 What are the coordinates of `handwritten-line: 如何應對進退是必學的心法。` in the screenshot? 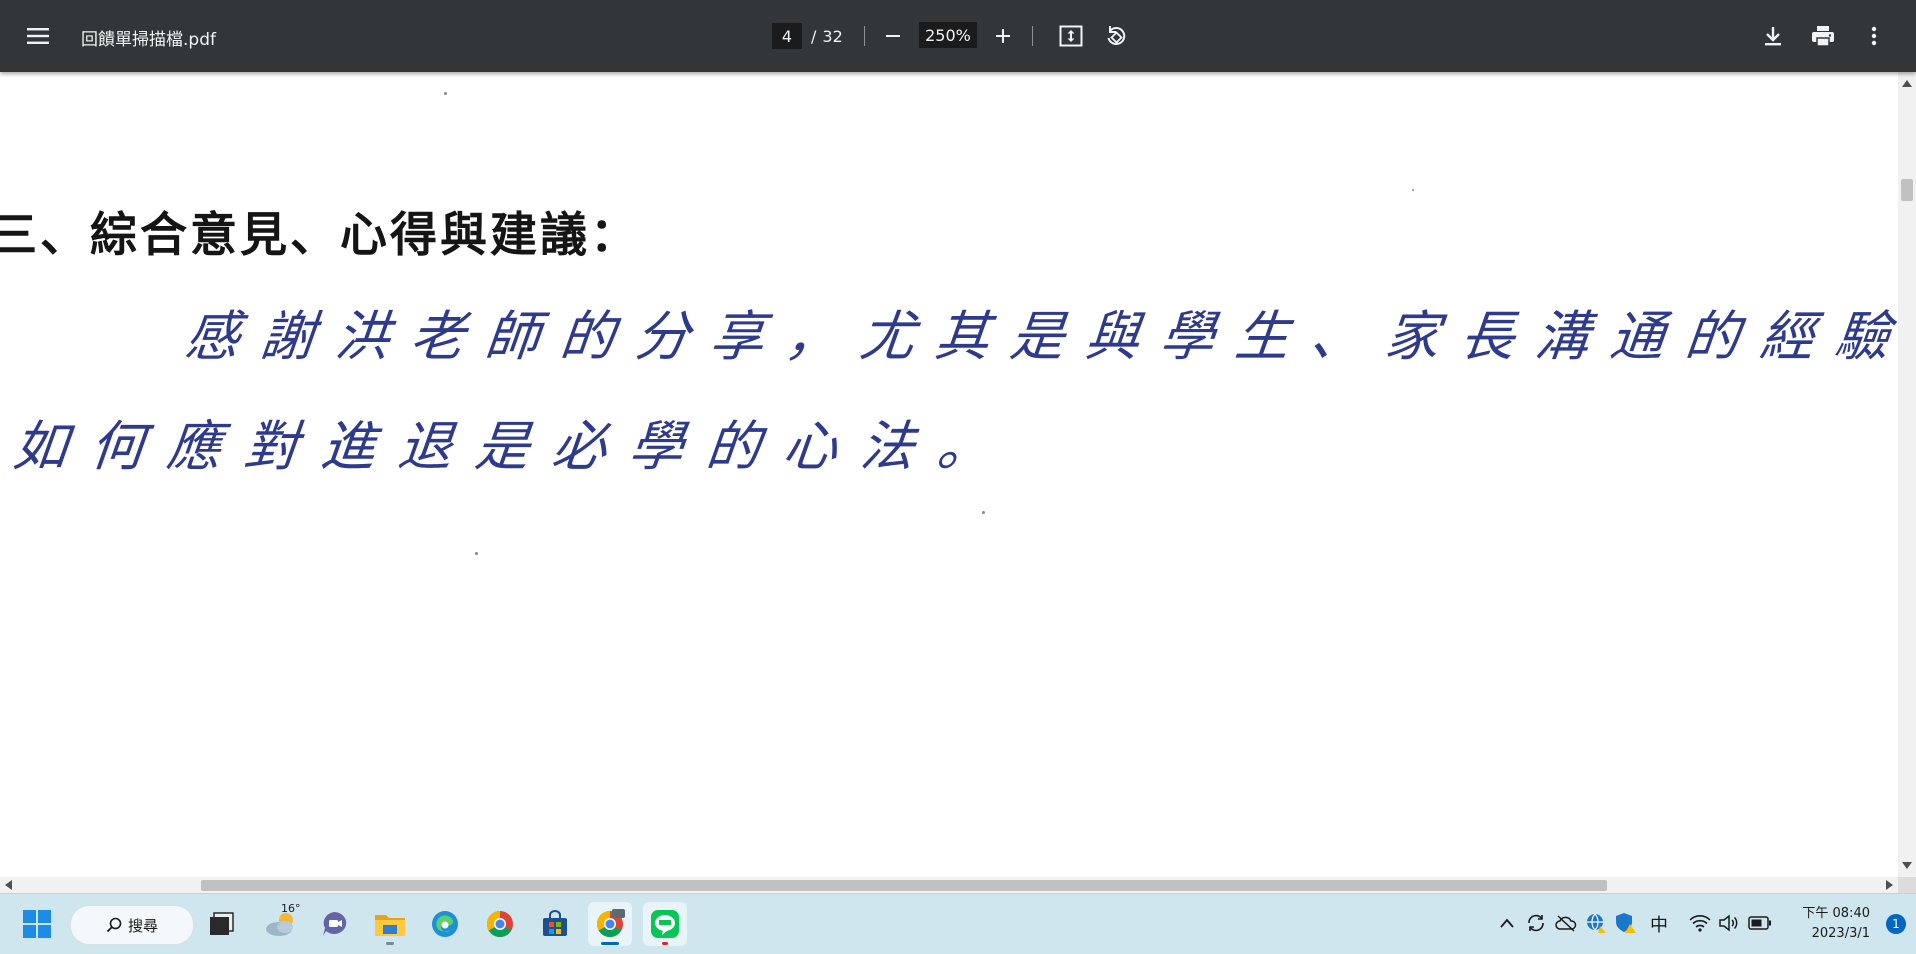 It's located at (514, 446).